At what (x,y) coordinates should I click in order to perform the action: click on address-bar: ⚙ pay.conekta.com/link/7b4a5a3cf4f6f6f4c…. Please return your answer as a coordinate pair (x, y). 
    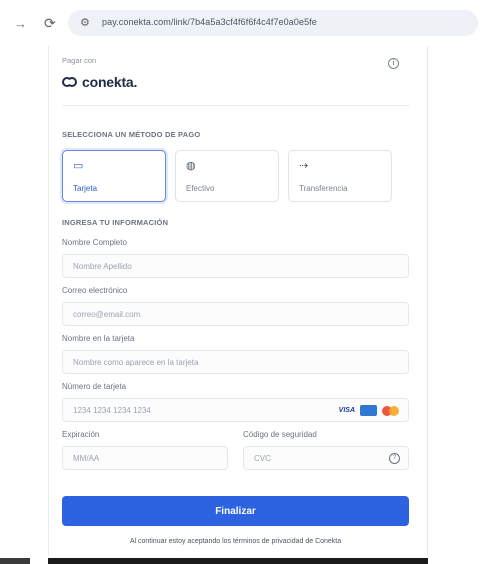
    Looking at the image, I should click on (273, 23).